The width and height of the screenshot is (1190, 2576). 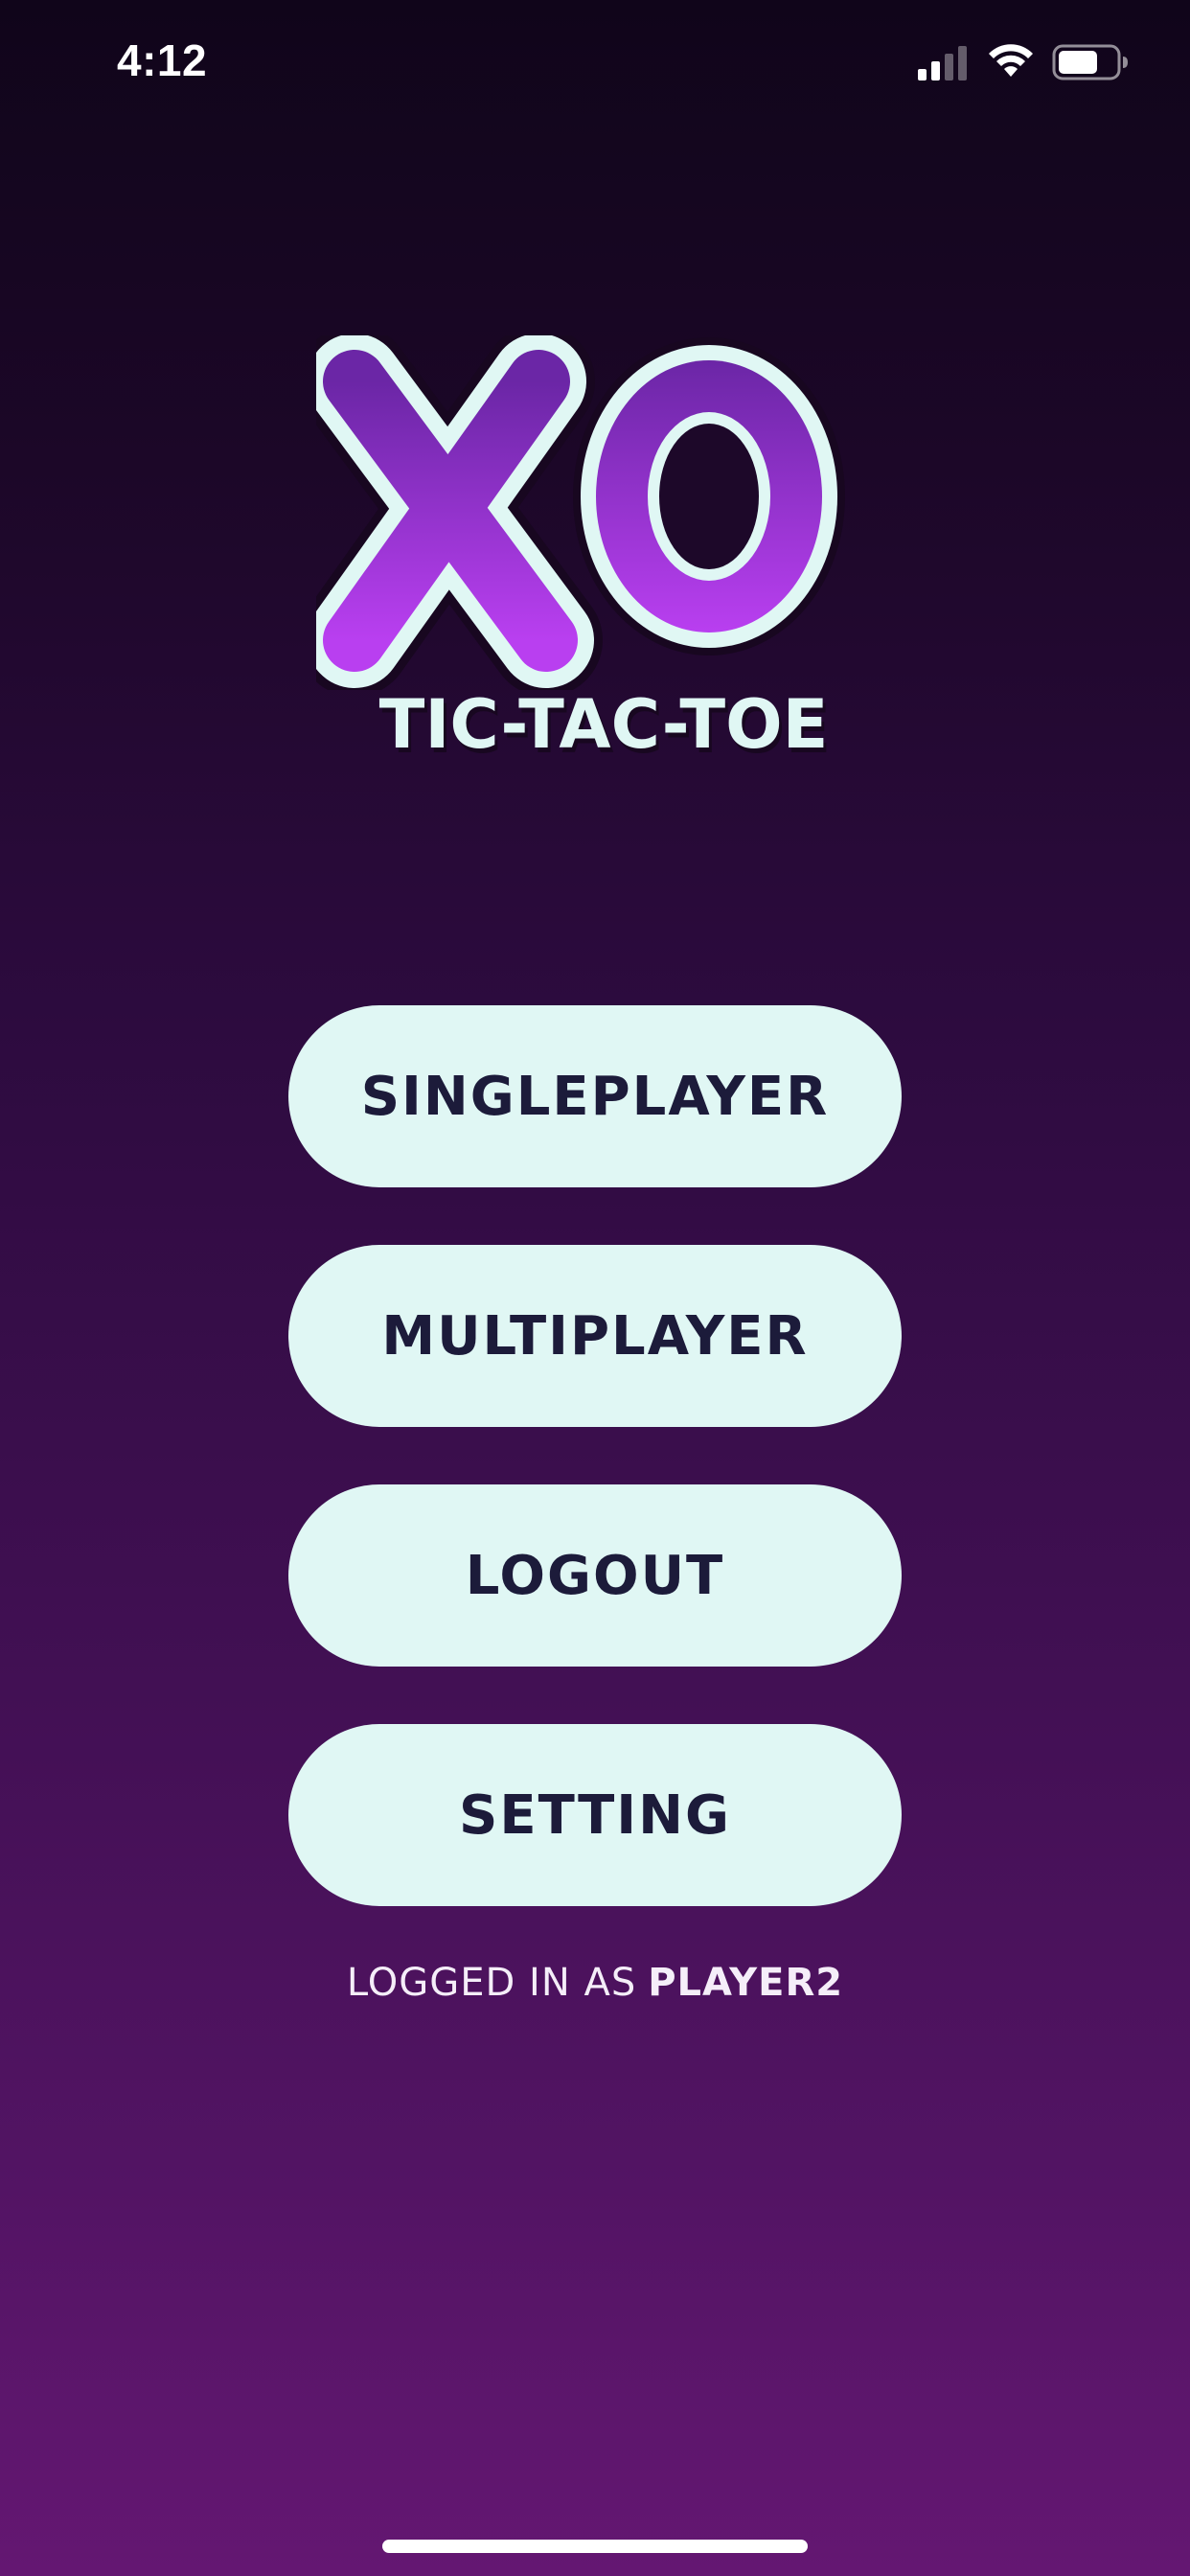 What do you see at coordinates (460, 512) in the screenshot?
I see `x-letter-icon` at bounding box center [460, 512].